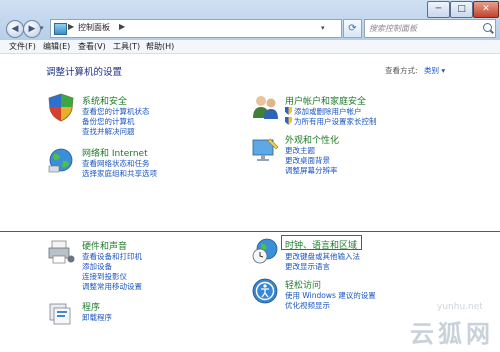  Describe the element at coordinates (311, 170) in the screenshot. I see `link-adjust-resolution: 调整屏幕分辨率` at that location.